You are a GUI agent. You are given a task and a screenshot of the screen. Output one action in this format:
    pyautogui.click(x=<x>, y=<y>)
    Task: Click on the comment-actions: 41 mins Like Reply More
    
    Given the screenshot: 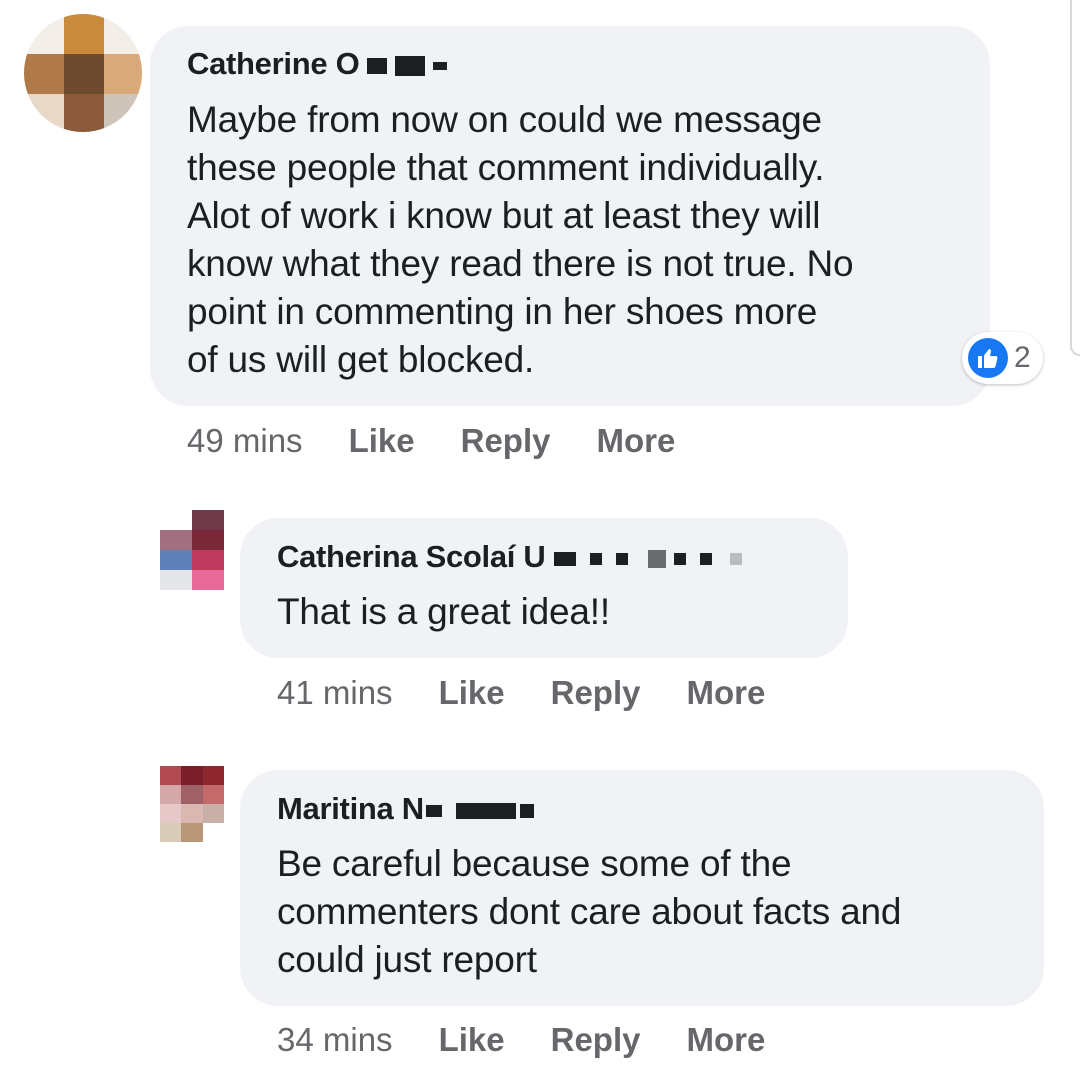 What is the action you would take?
    pyautogui.click(x=521, y=692)
    